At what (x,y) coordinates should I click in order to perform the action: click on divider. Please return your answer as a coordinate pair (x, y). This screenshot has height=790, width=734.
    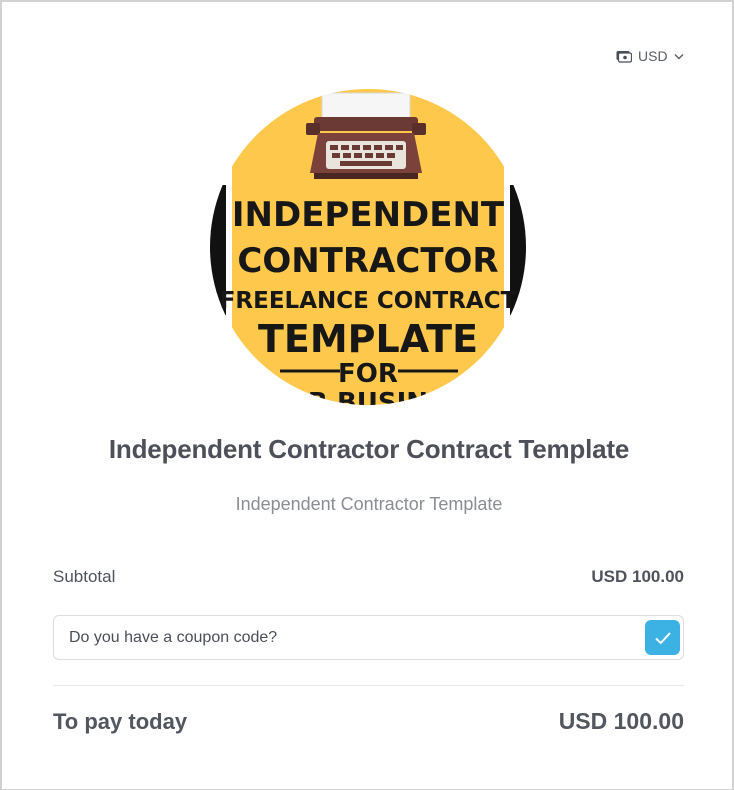
    Looking at the image, I should click on (368, 685).